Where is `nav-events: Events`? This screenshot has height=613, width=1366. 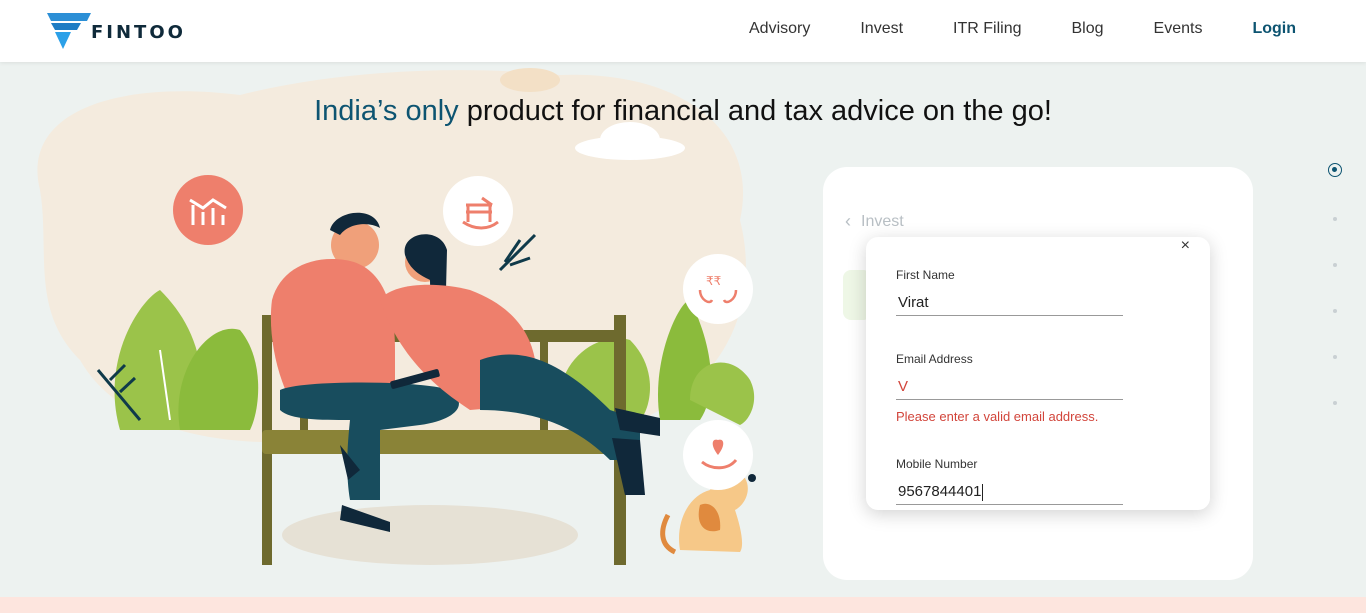 nav-events: Events is located at coordinates (1178, 29).